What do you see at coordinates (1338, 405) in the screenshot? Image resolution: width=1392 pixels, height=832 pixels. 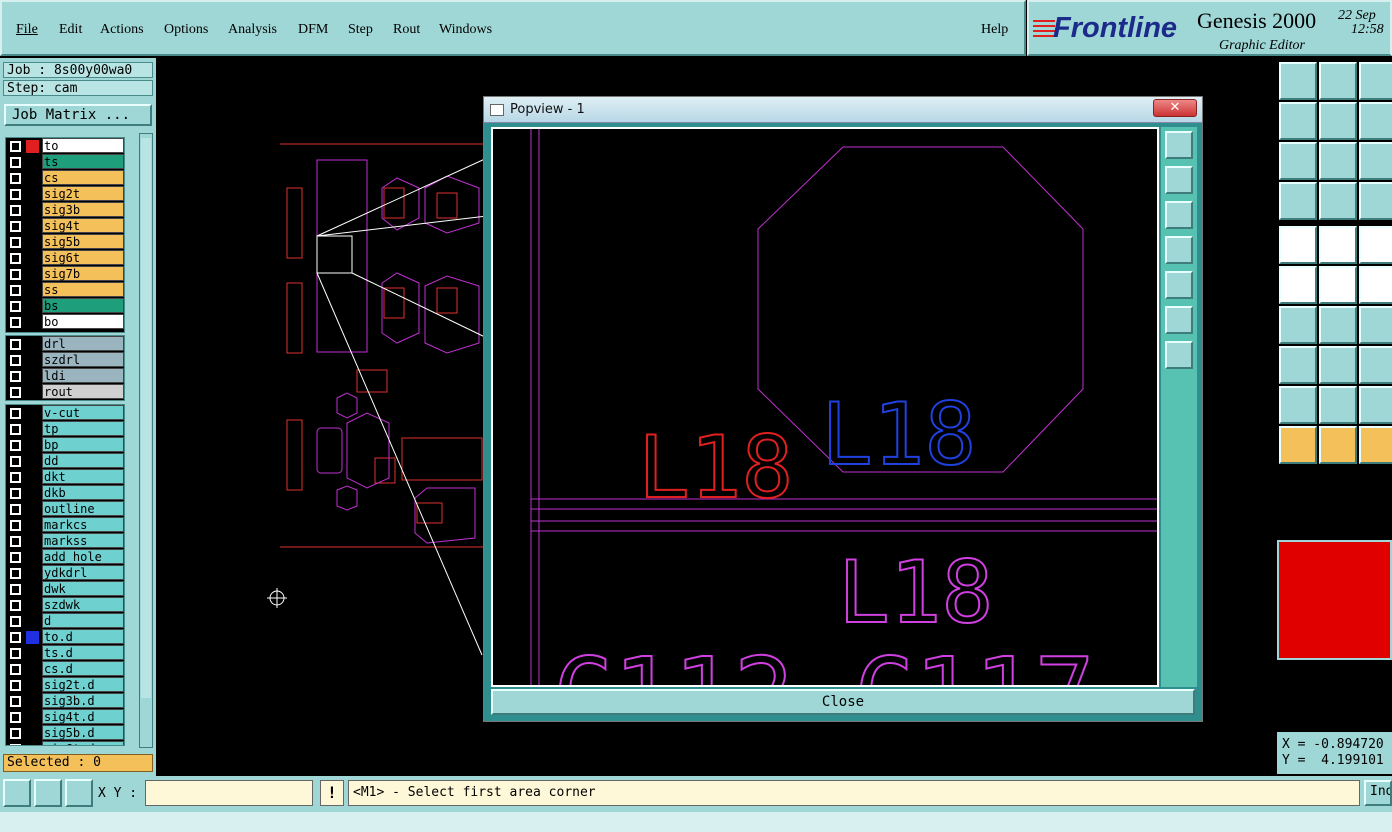 I see `arc-icon` at bounding box center [1338, 405].